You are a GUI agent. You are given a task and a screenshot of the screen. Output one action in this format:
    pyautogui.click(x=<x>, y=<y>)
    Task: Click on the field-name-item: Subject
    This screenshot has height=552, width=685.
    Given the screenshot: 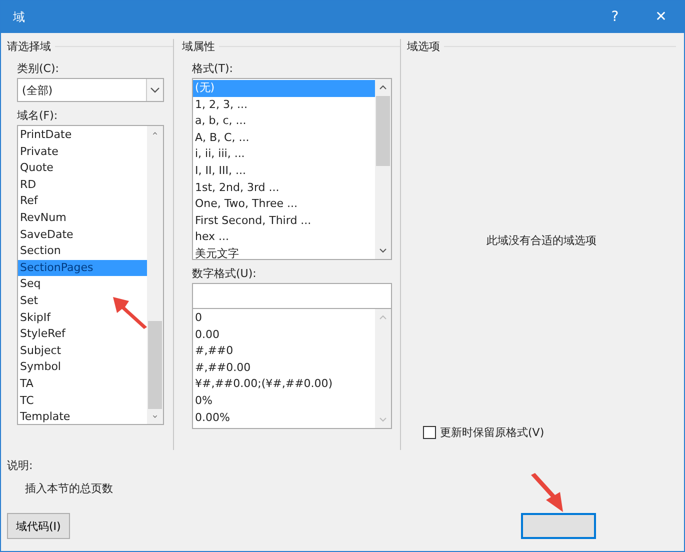 What is the action you would take?
    pyautogui.click(x=41, y=351)
    